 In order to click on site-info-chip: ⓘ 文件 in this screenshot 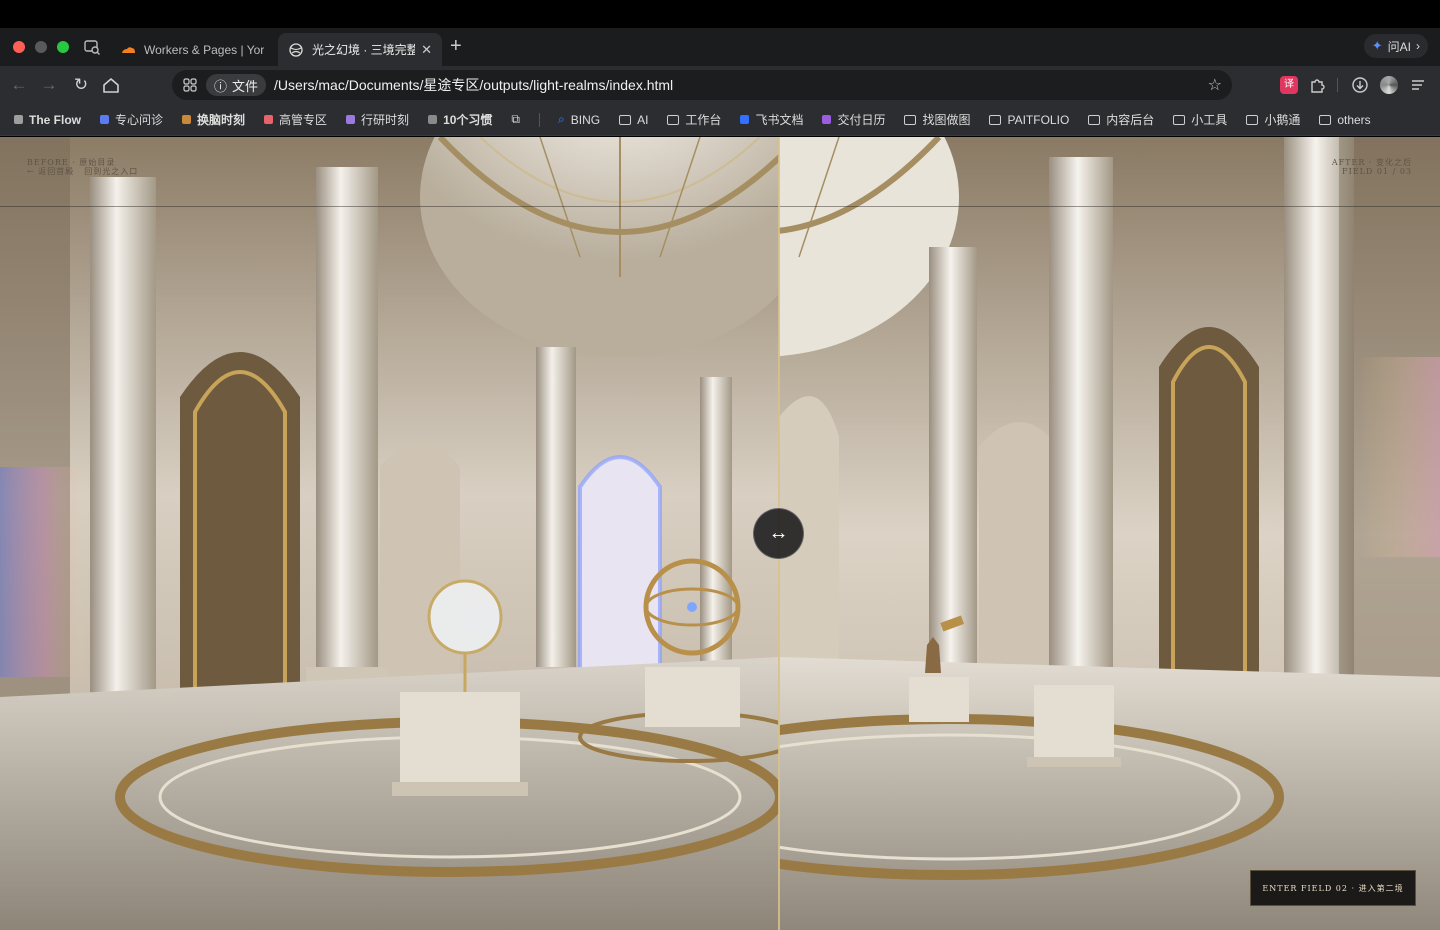, I will do `click(236, 85)`.